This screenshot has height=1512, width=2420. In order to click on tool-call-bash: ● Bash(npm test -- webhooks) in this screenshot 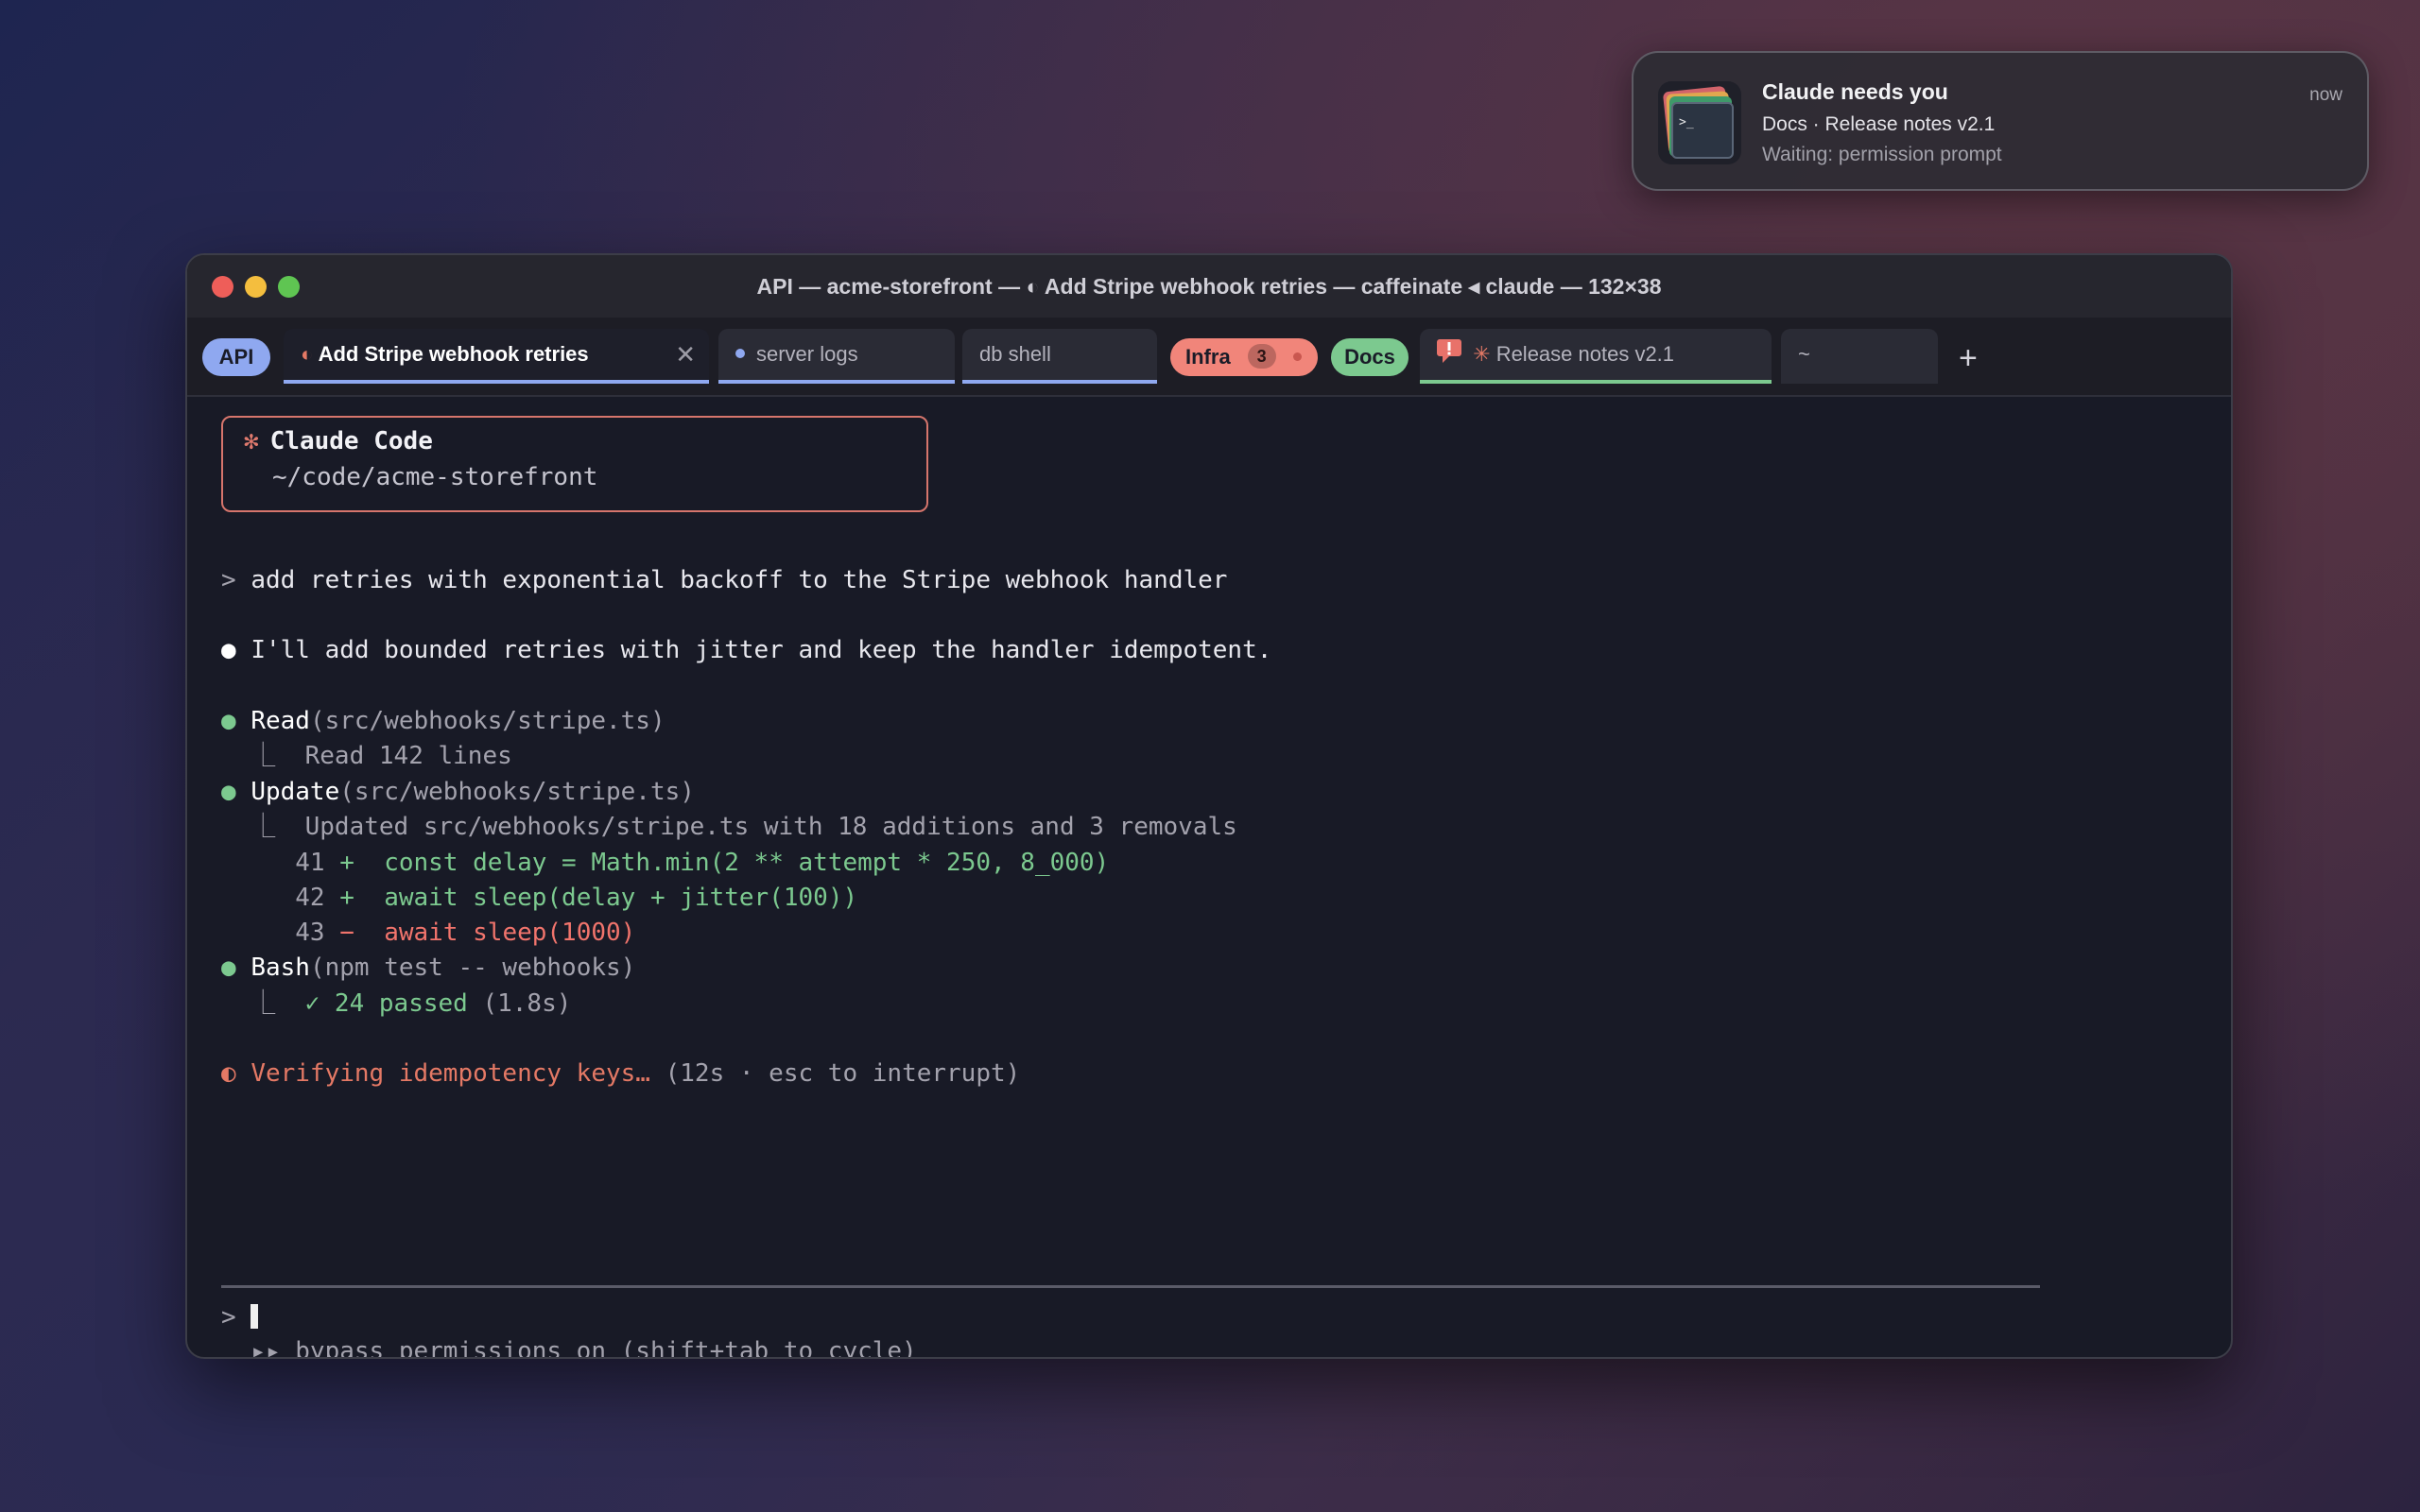, I will do `click(428, 968)`.